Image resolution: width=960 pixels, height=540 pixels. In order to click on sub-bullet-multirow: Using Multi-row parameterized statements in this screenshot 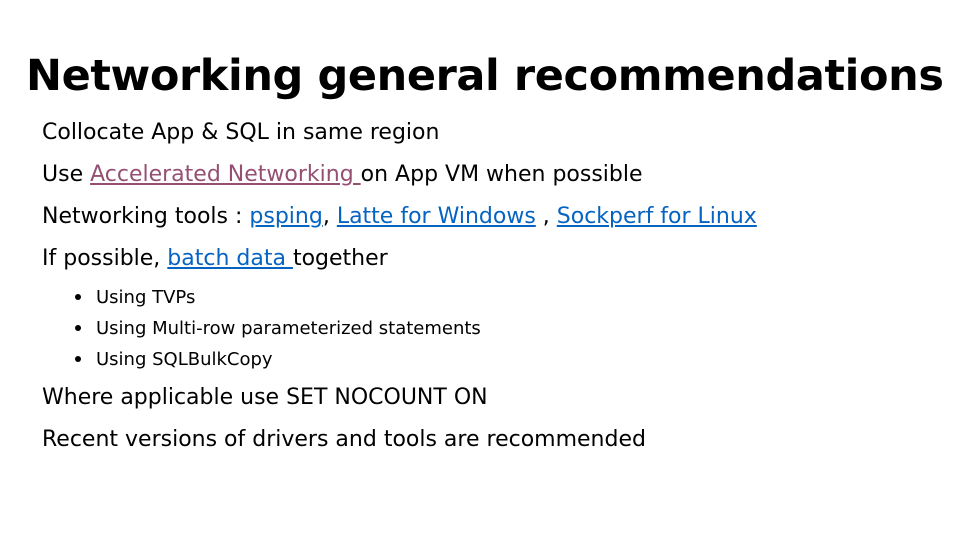, I will do `click(399, 328)`.